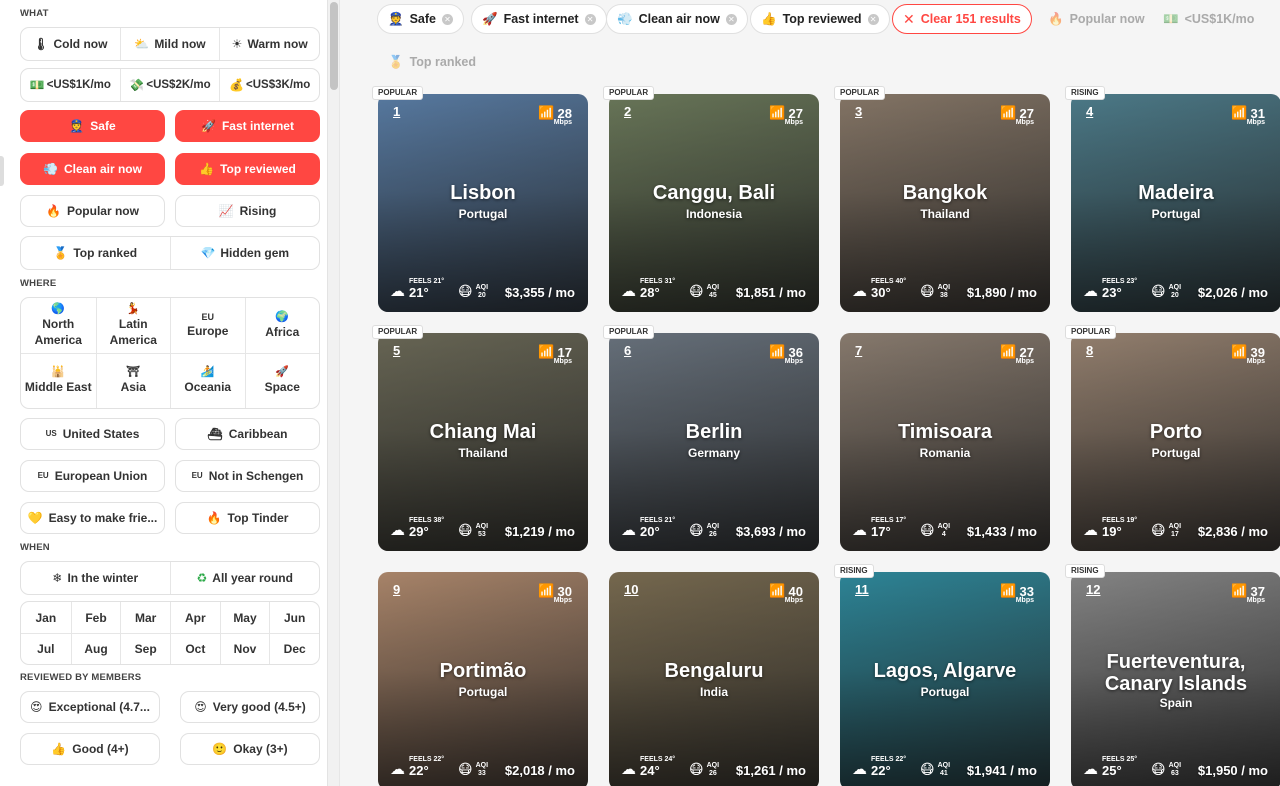 The height and width of the screenshot is (786, 1280). Describe the element at coordinates (483, 453) in the screenshot. I see `country-name: Thailand` at that location.